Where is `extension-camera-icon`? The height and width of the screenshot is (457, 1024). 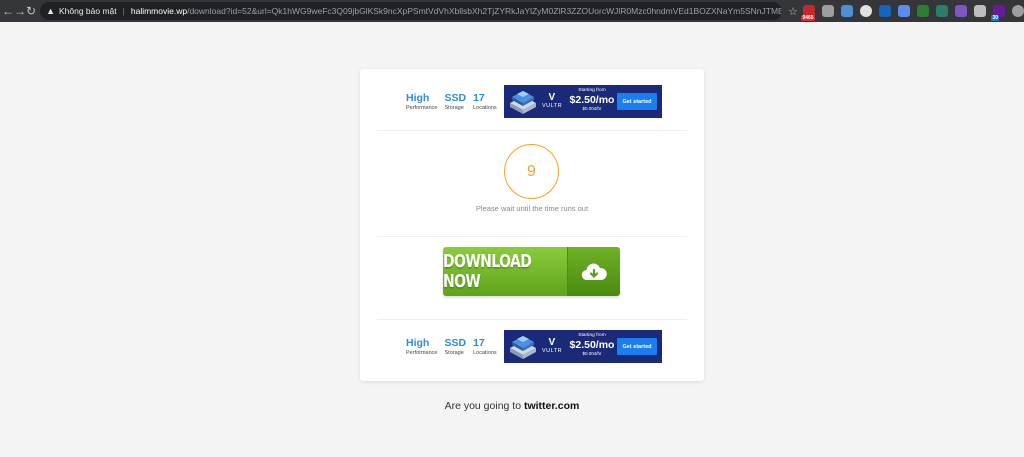
extension-camera-icon is located at coordinates (980, 11).